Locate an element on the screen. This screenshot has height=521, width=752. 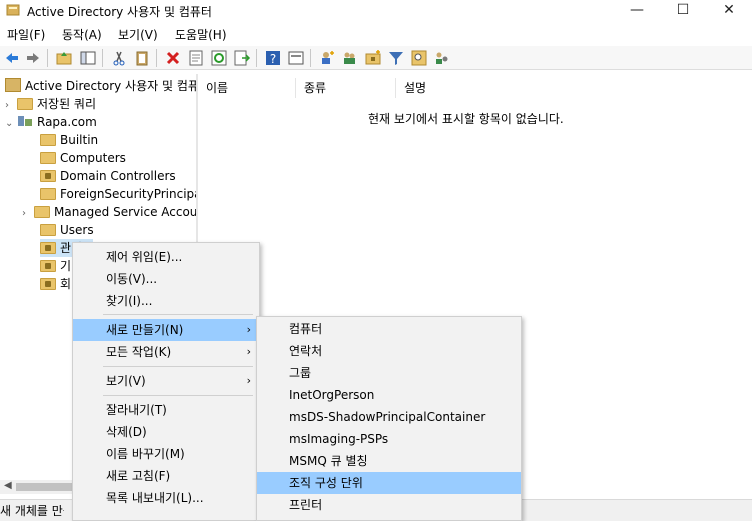
column-header-type: 종류 is located at coordinates (346, 88).